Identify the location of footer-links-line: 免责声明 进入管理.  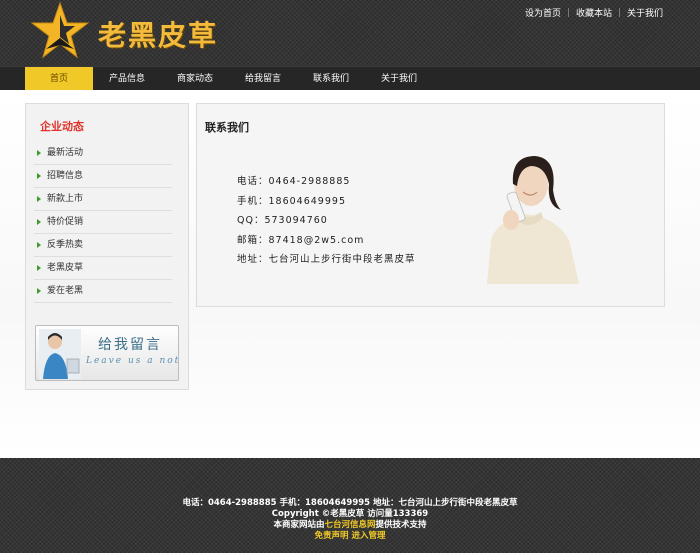
(350, 536).